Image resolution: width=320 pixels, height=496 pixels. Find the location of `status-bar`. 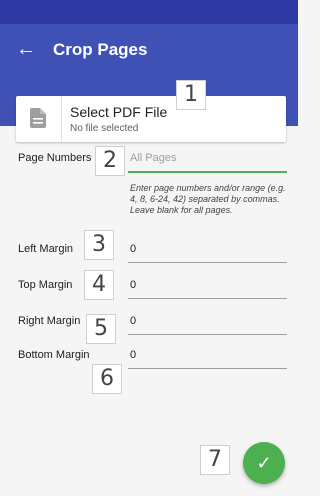

status-bar is located at coordinates (149, 12).